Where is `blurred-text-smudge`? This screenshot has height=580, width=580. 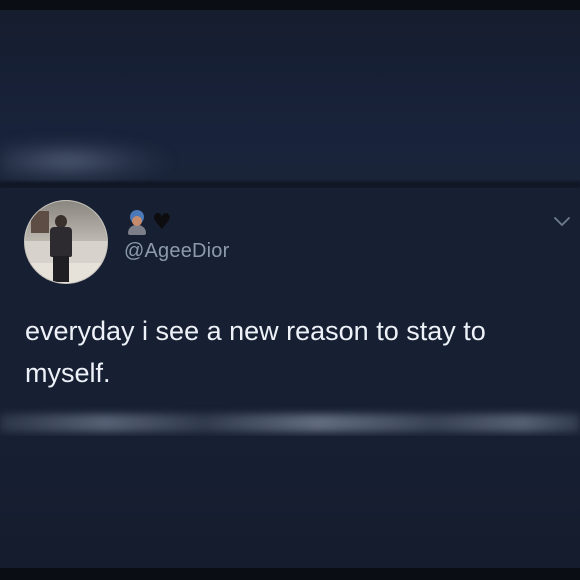 blurred-text-smudge is located at coordinates (85, 161).